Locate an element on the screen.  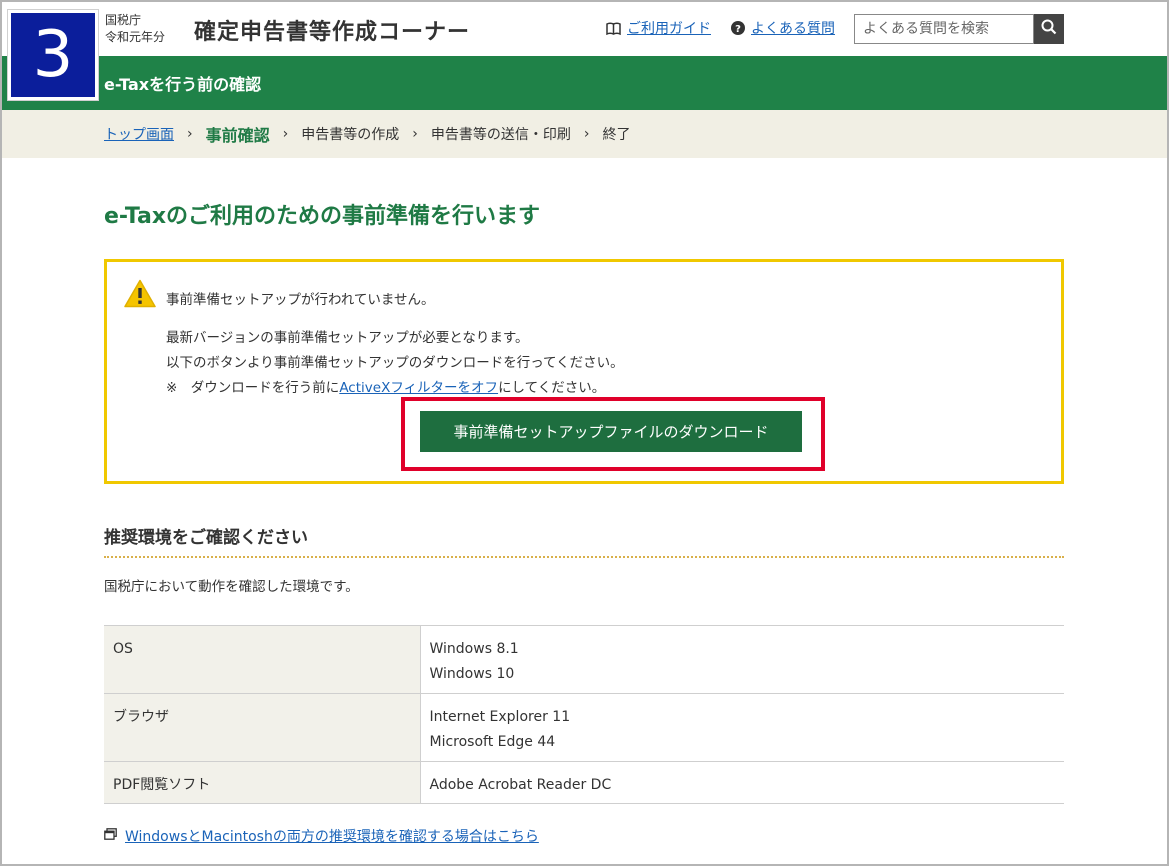
env-value: Windows 8.1 Windows 10 is located at coordinates (742, 659).